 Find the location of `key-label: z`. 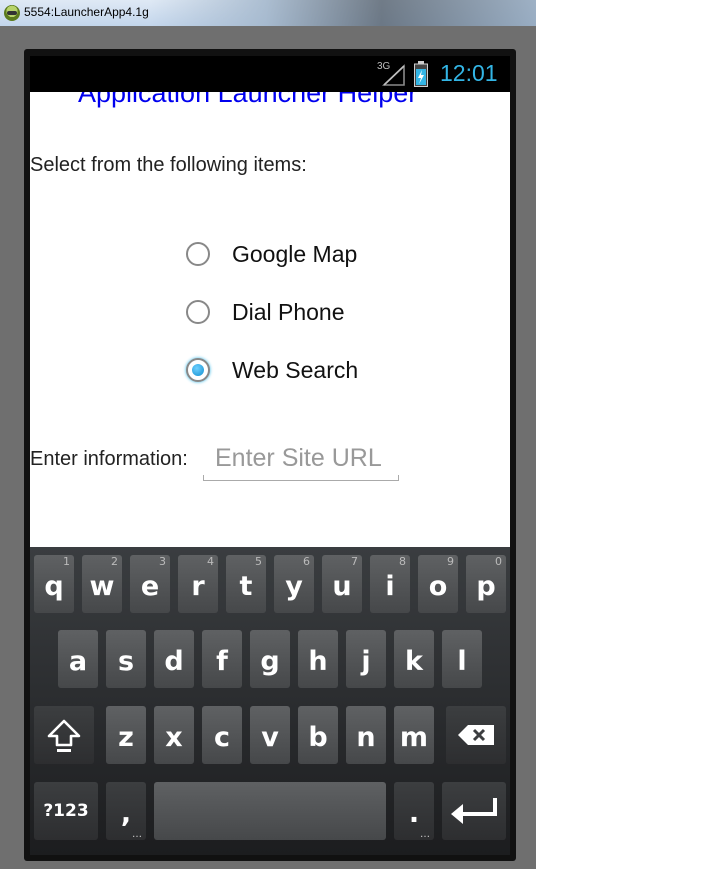

key-label: z is located at coordinates (126, 737).